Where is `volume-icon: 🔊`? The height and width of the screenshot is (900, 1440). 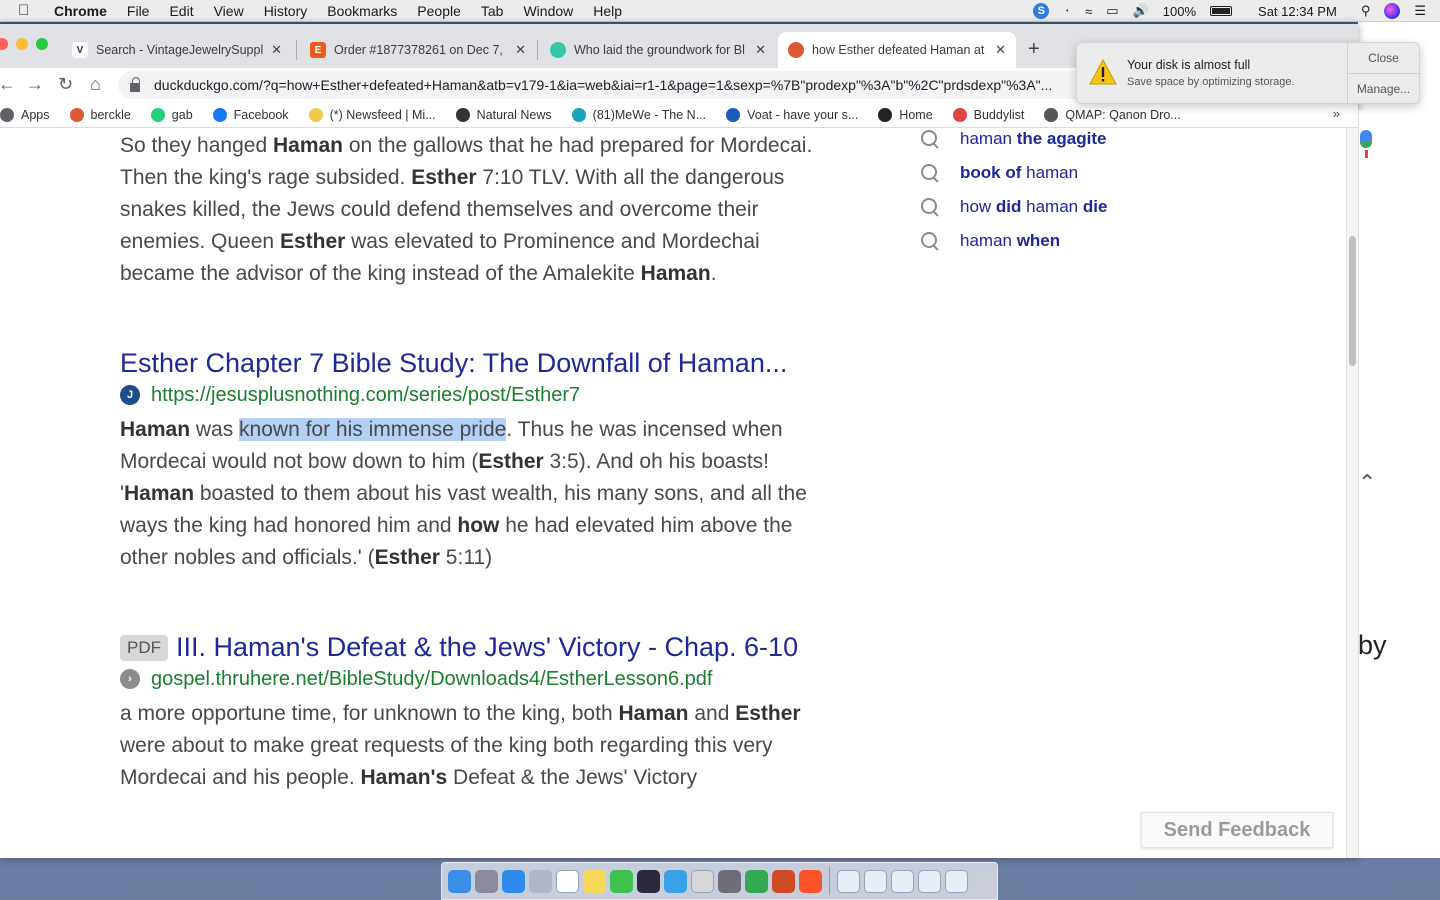
volume-icon: 🔊 is located at coordinates (1141, 11).